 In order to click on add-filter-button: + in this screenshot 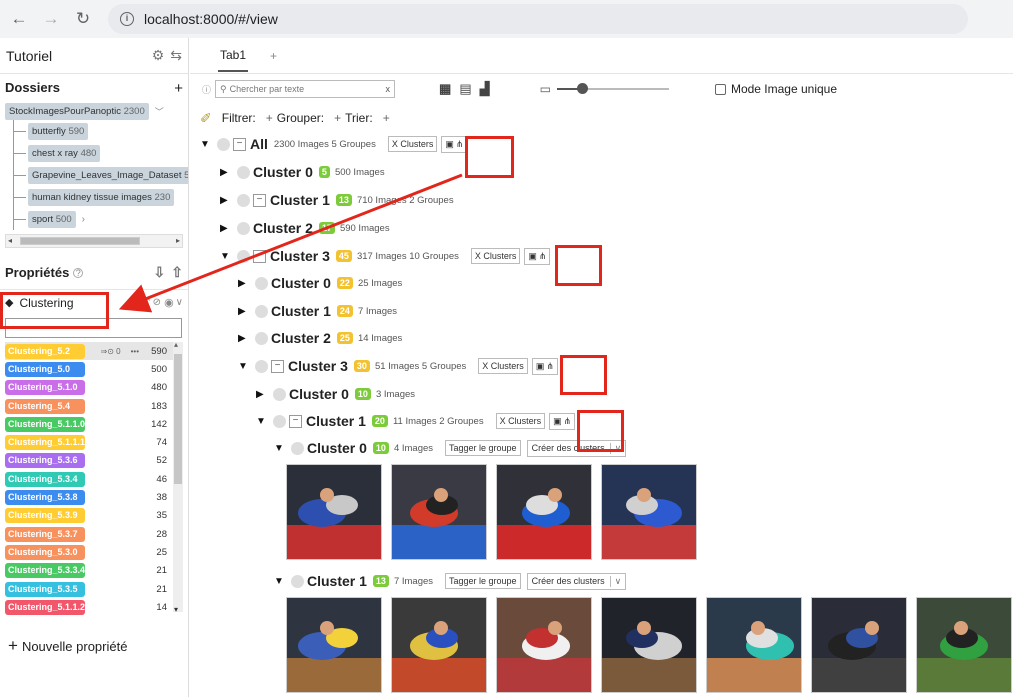, I will do `click(269, 118)`.